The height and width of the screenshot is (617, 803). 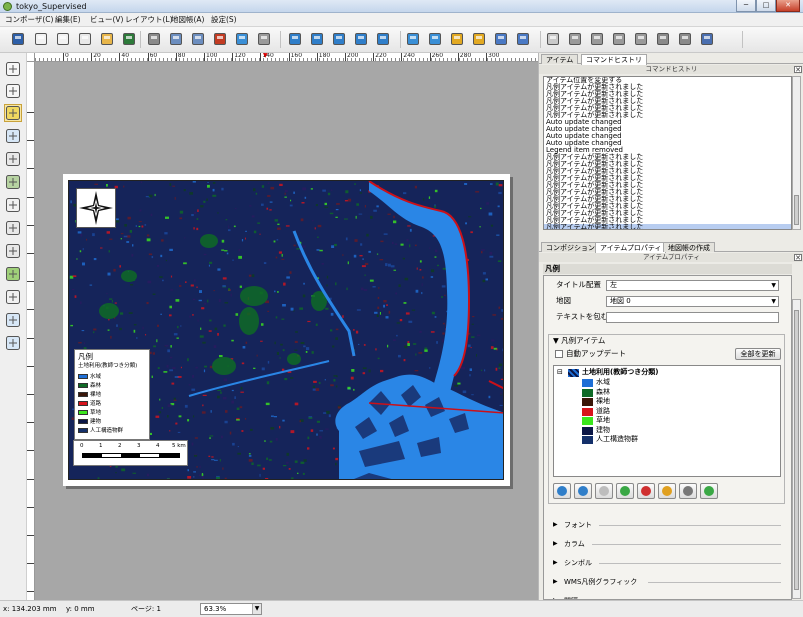 What do you see at coordinates (29, 20) in the screenshot?
I see `menu-composer: コンポーザ(C)` at bounding box center [29, 20].